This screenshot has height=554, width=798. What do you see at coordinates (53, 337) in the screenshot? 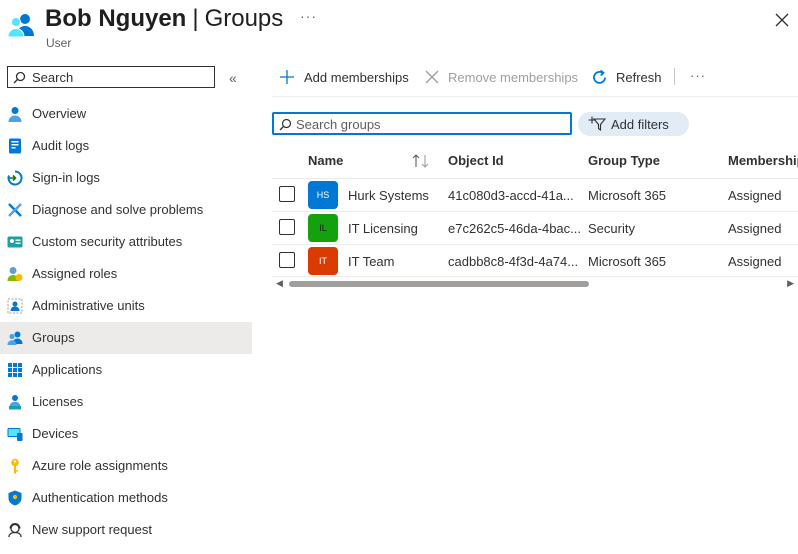
I see `sidebar-item-label: Groups` at bounding box center [53, 337].